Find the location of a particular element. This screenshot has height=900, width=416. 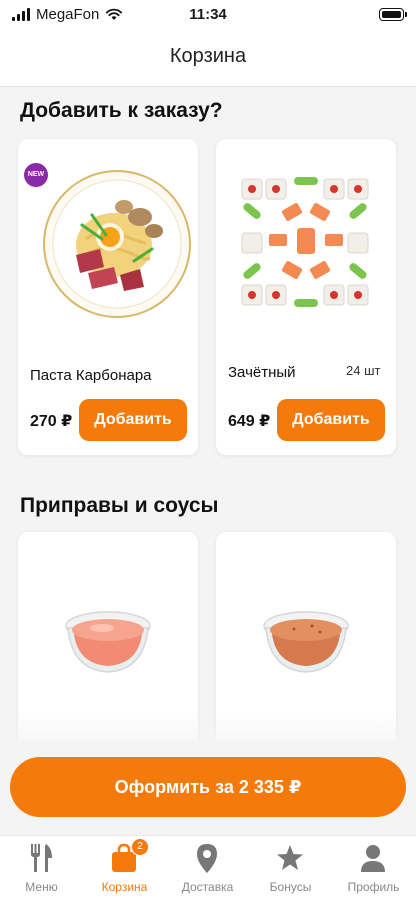

status-time: 11:34 is located at coordinates (208, 14).